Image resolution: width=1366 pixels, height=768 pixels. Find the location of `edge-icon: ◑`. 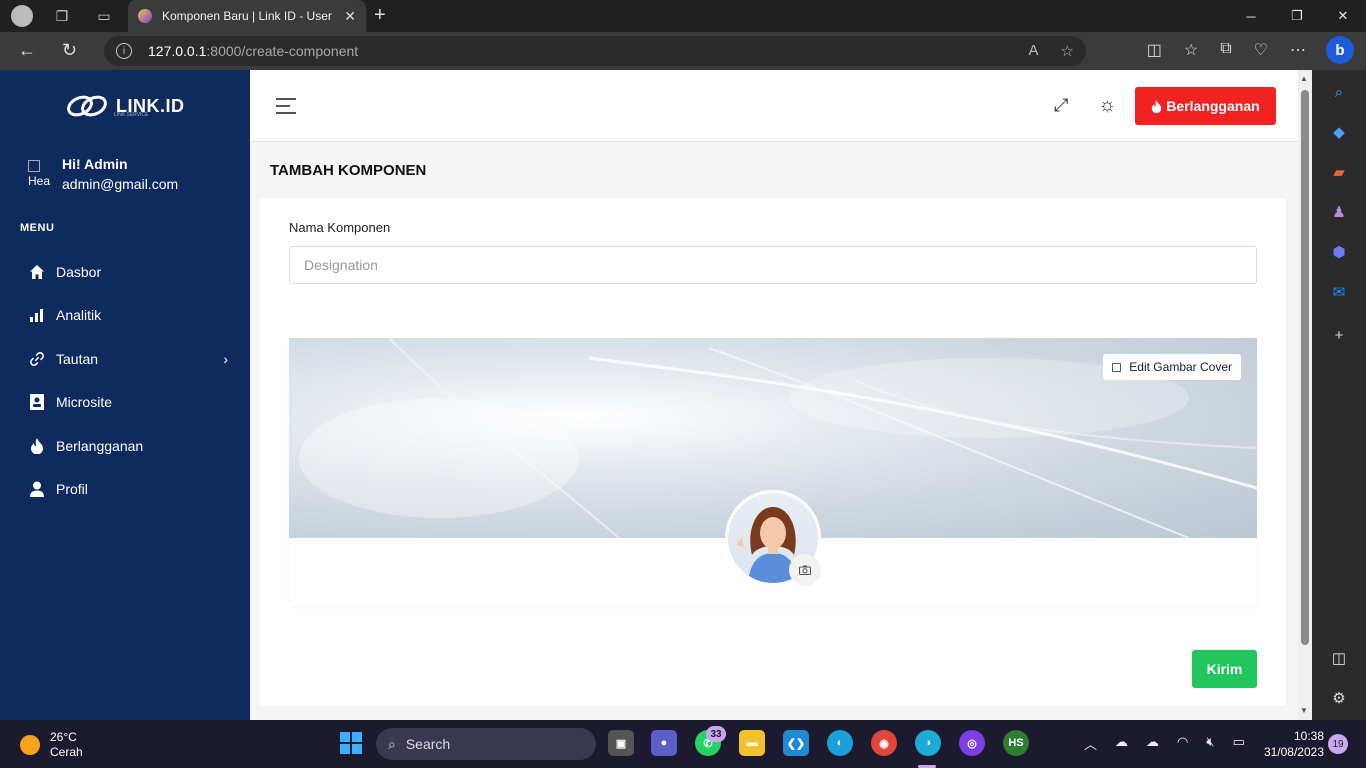

edge-icon: ◑ is located at coordinates (928, 743).